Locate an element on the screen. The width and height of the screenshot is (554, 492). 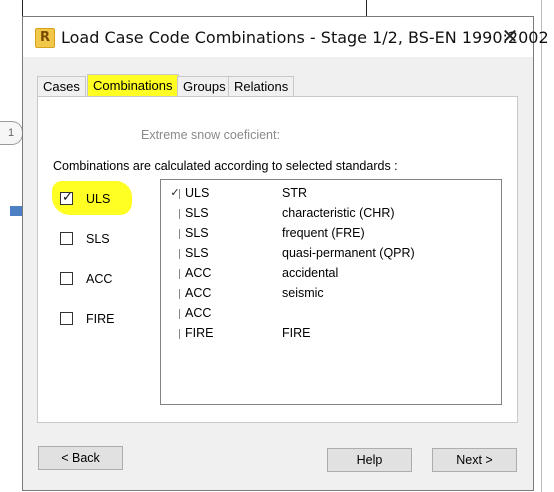
back-button: < Back is located at coordinates (80, 458).